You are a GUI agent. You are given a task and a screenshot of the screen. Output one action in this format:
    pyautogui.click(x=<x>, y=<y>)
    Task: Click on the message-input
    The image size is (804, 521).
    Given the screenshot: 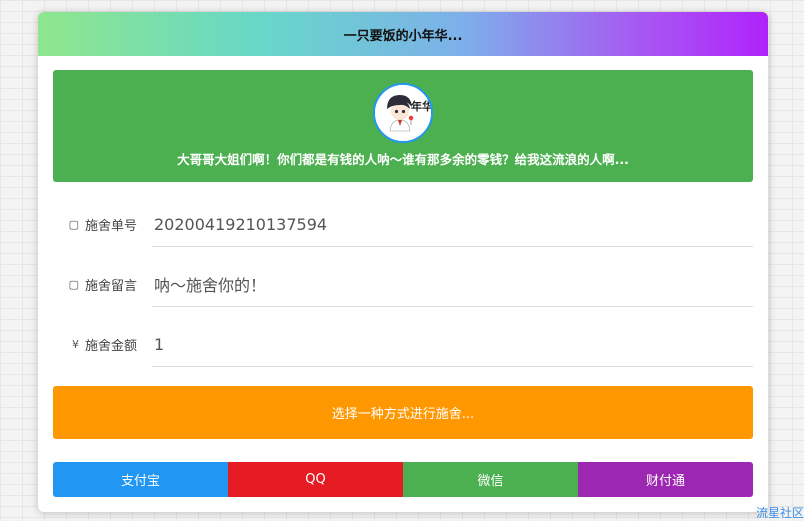 What is the action you would take?
    pyautogui.click(x=452, y=284)
    